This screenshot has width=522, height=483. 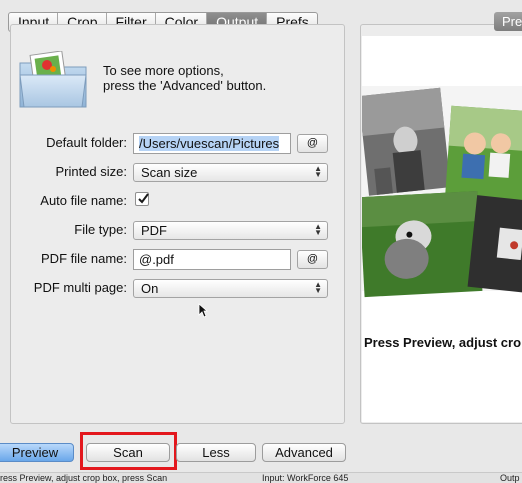 I want to click on default-folder-field: /Users/vuescan/Pictures, so click(x=212, y=143).